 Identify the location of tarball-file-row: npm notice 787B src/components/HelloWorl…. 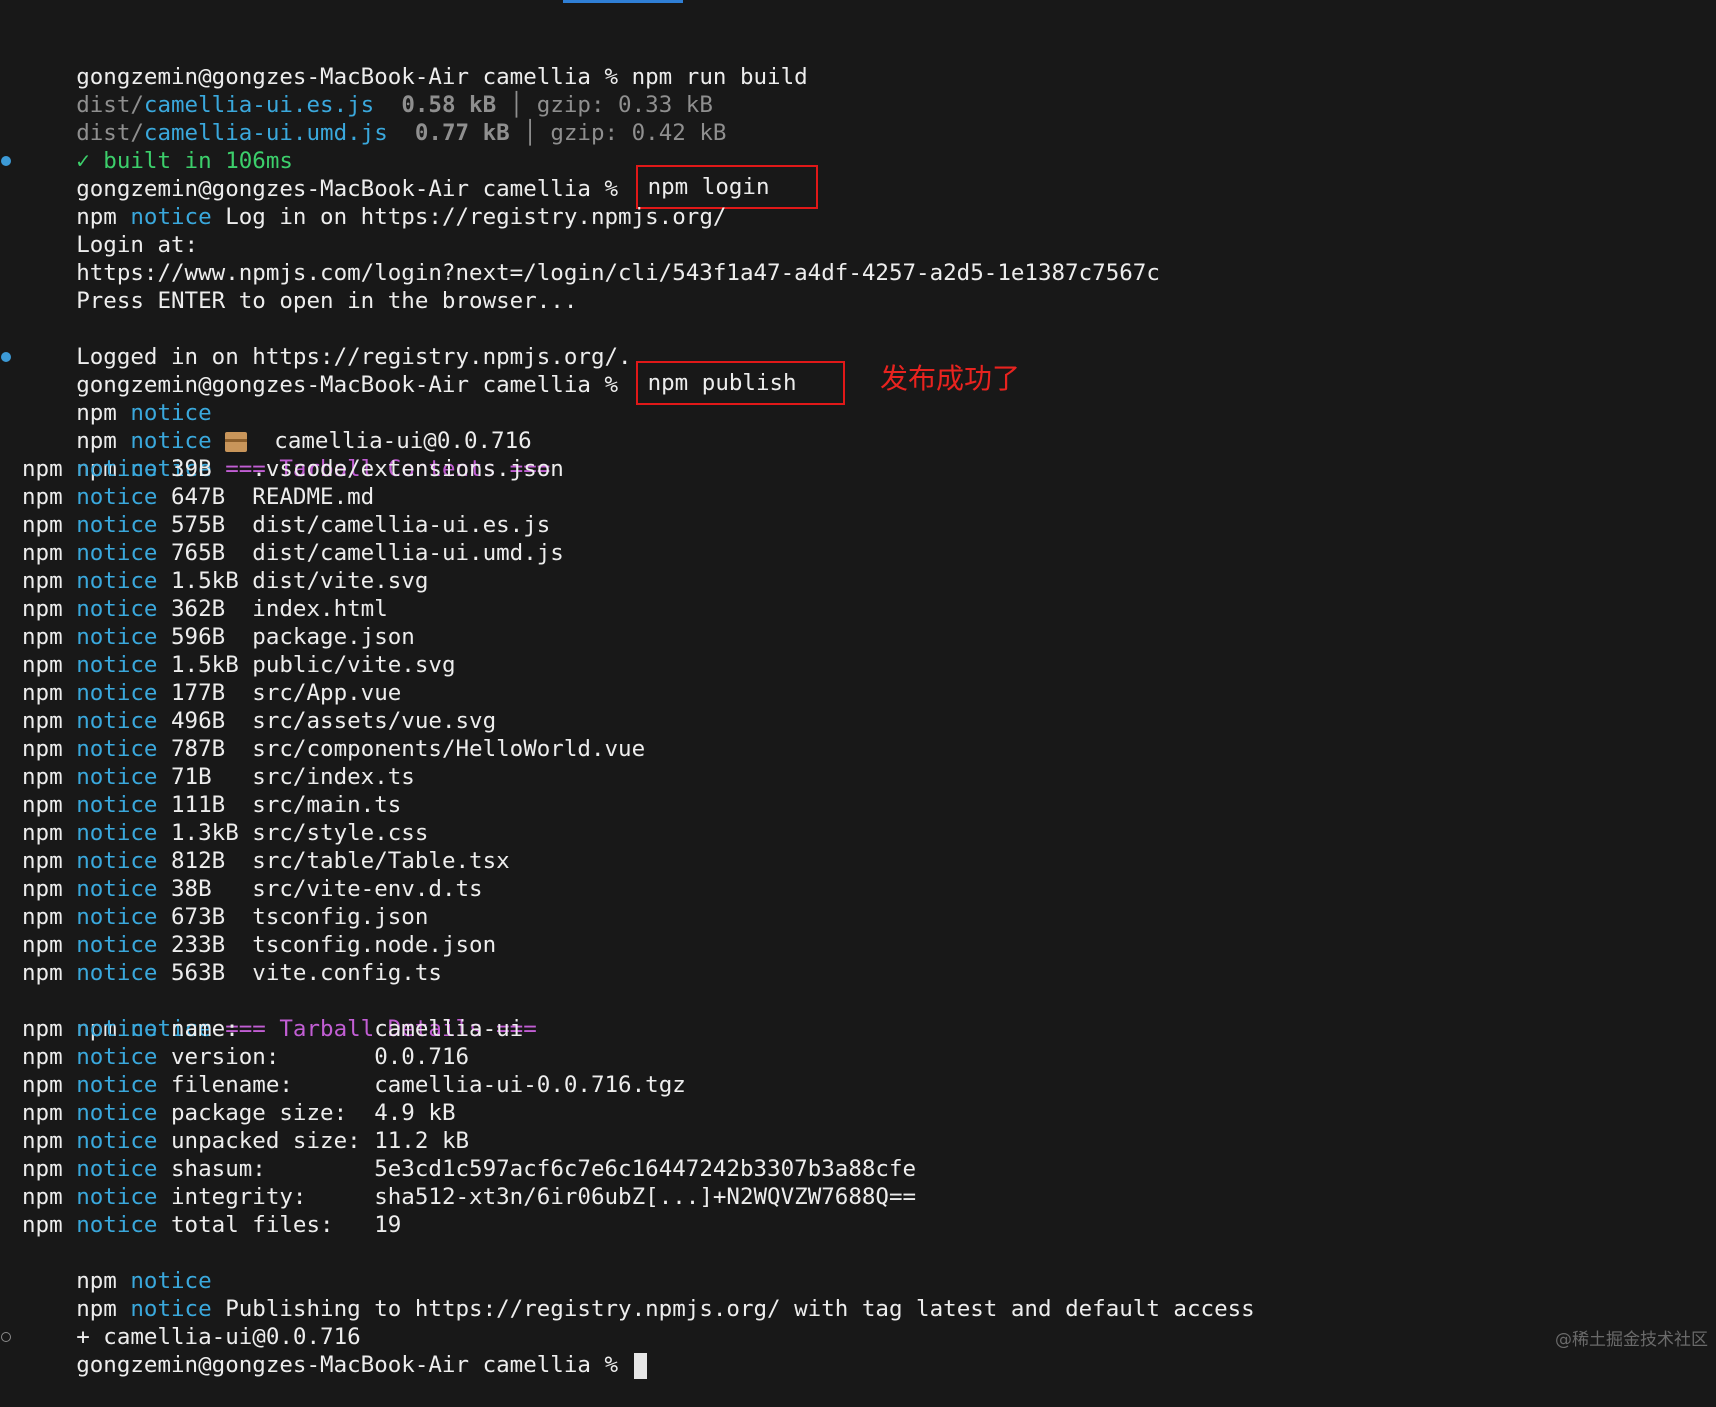
(858, 749).